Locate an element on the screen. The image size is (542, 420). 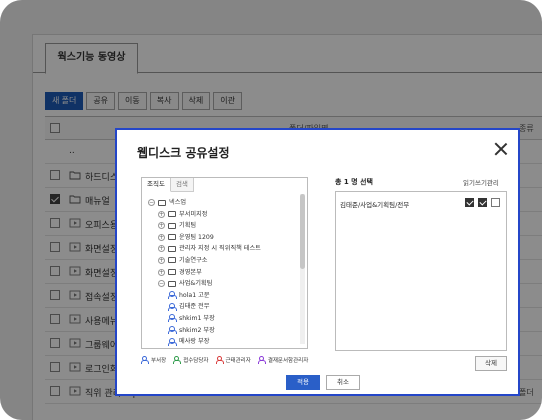
tab-org-chart: 조직도 is located at coordinates (156, 185).